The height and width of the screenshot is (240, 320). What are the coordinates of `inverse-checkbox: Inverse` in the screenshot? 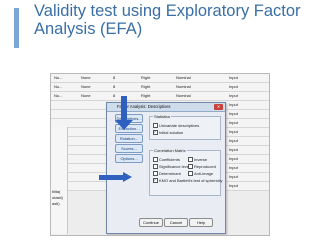 It's located at (198, 159).